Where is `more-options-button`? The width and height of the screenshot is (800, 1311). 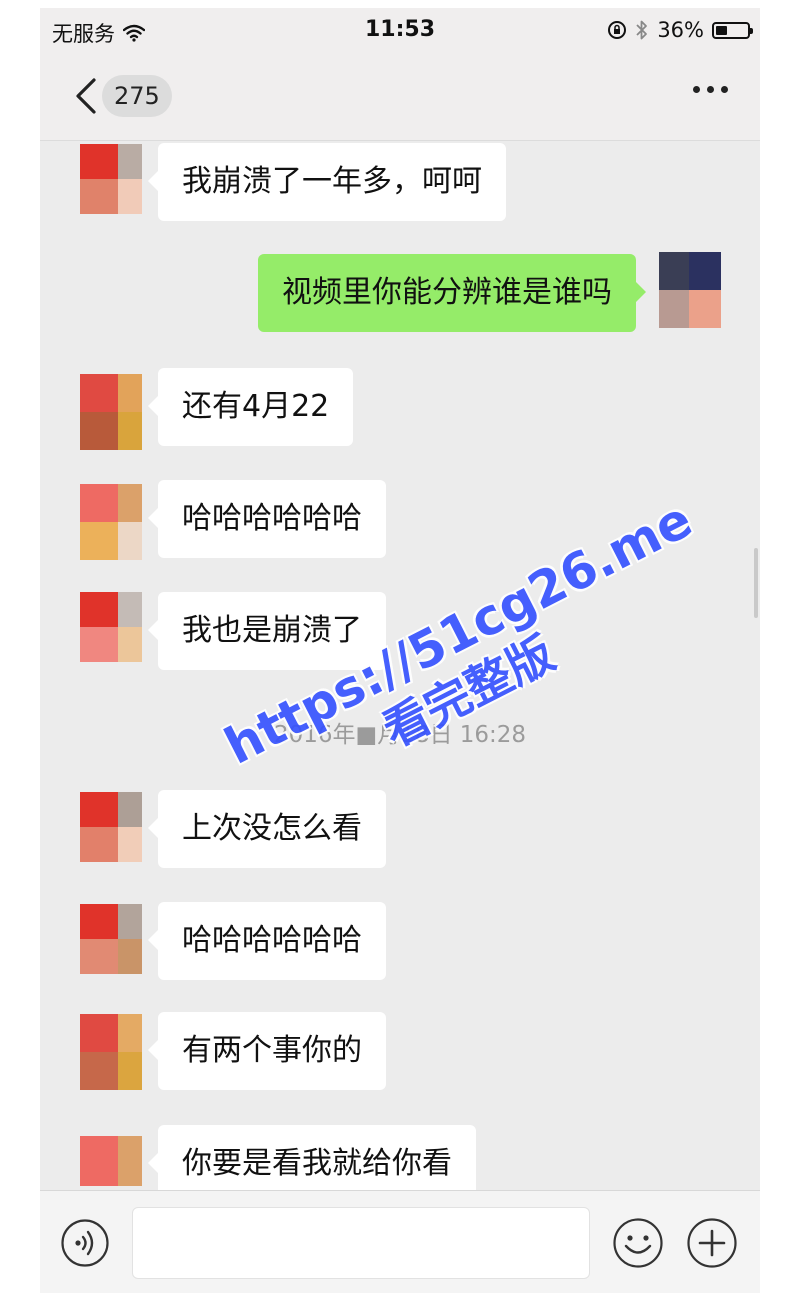 more-options-button is located at coordinates (710, 89).